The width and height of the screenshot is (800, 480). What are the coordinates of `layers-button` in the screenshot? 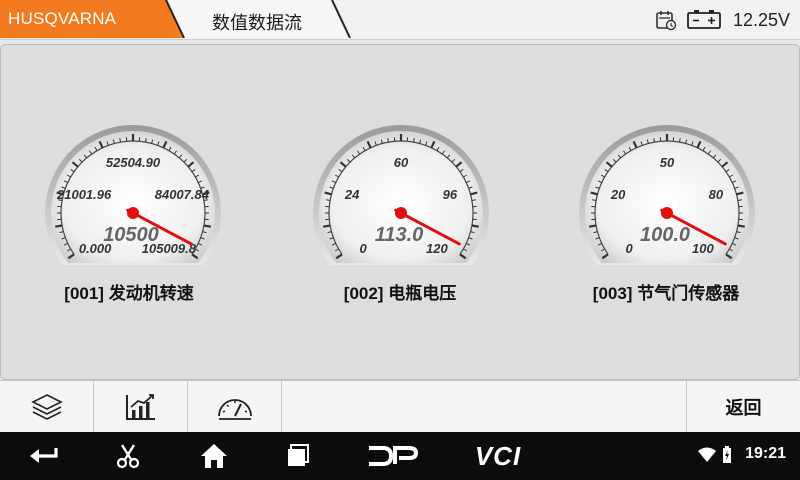 It's located at (47, 407).